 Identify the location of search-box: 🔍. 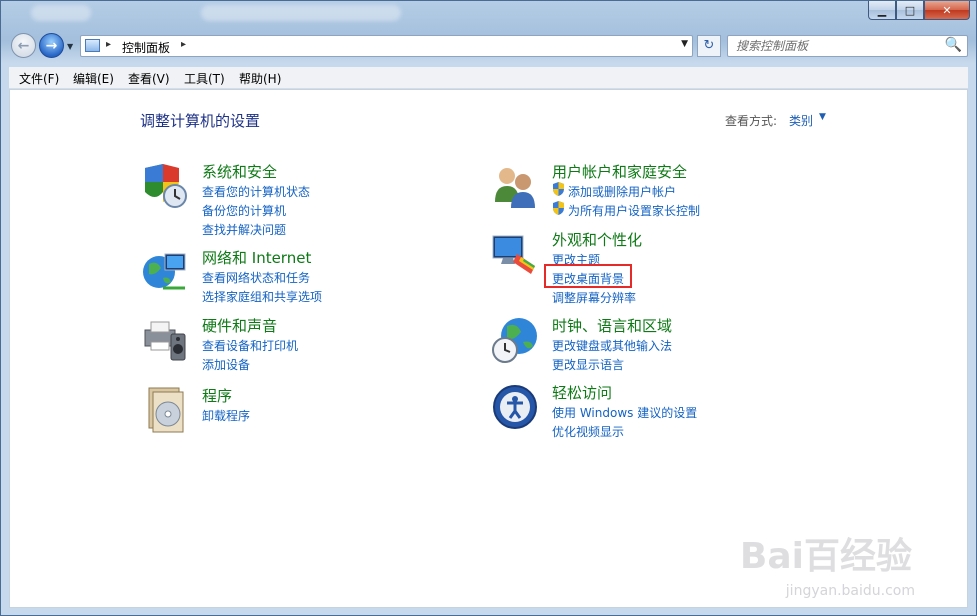
(847, 46).